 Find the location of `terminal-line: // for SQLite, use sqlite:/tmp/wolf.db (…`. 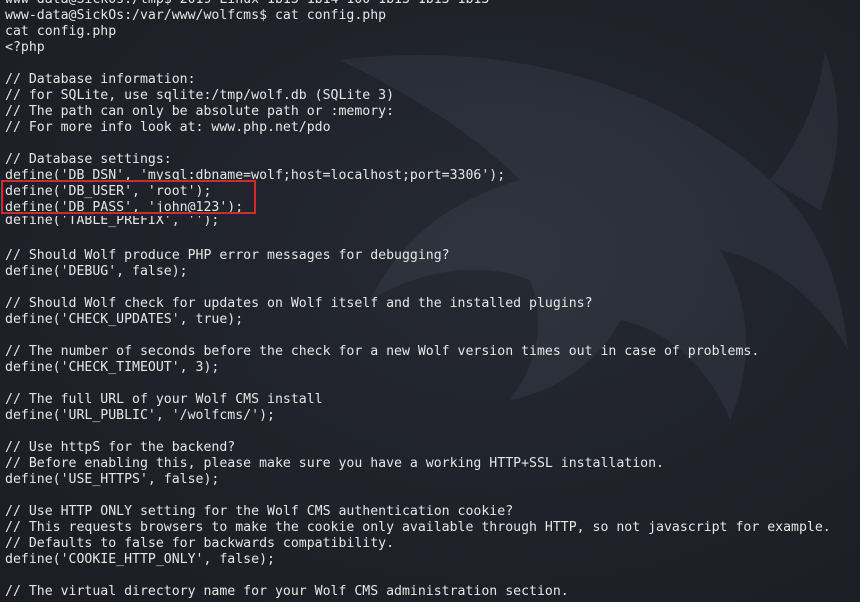

terminal-line: // for SQLite, use sqlite:/tmp/wolf.db (… is located at coordinates (200, 95).